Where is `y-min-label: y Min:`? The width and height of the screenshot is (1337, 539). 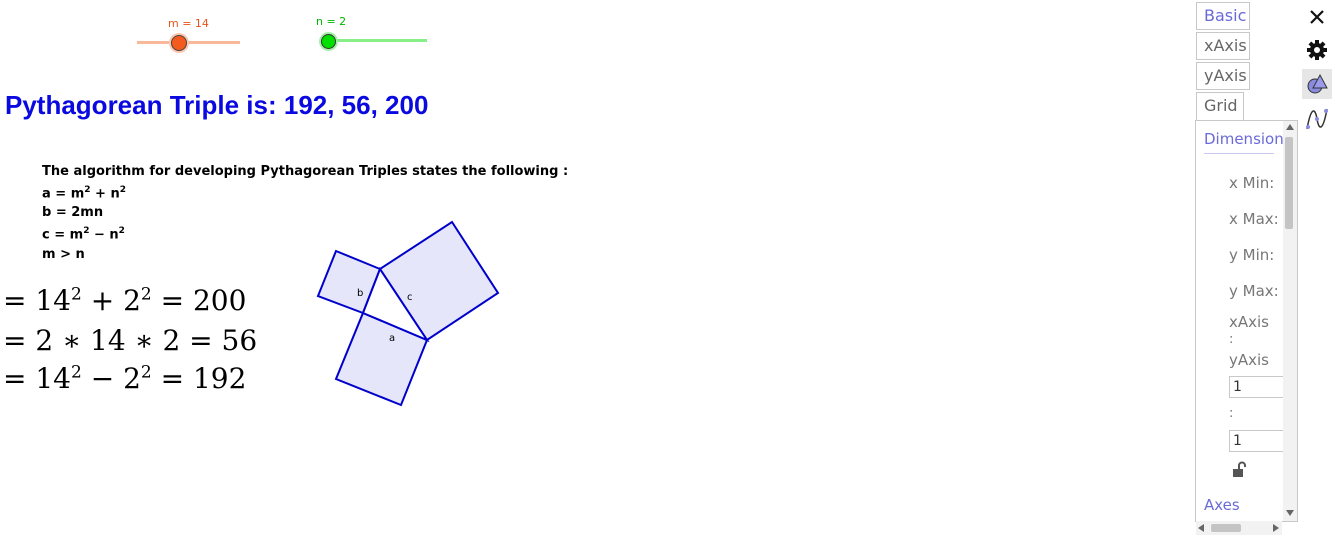 y-min-label: y Min: is located at coordinates (1252, 255).